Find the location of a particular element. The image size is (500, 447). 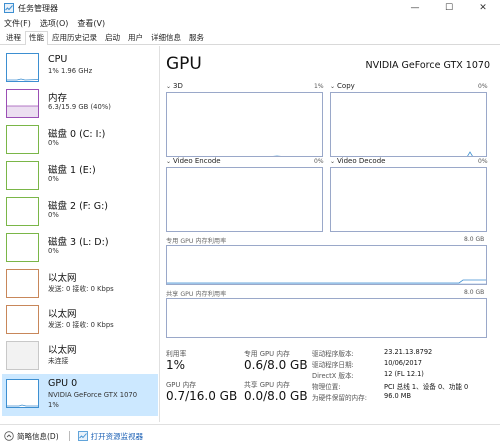

sidebar-item-detail: NVIDIA GeForce GTX 1070 is located at coordinates (93, 395).